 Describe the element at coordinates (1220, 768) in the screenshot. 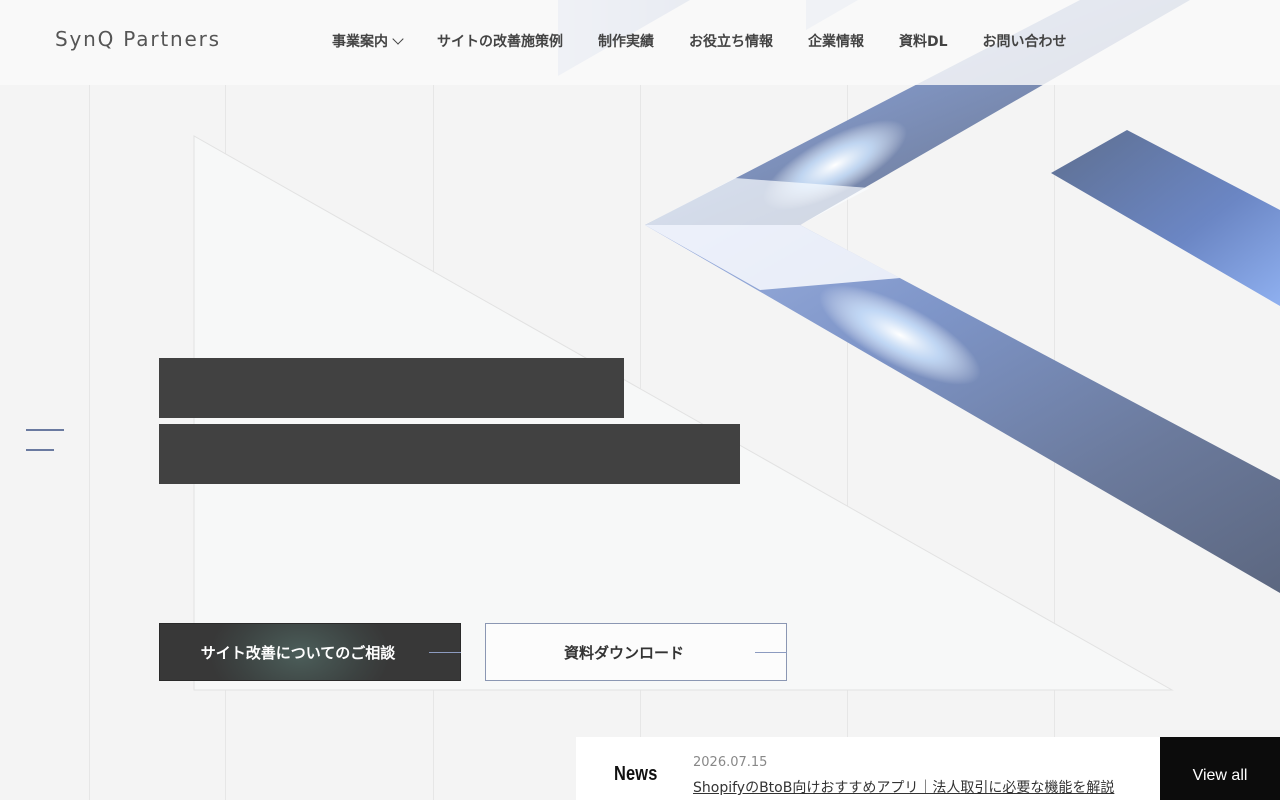

I see `view-all-button: View all` at that location.